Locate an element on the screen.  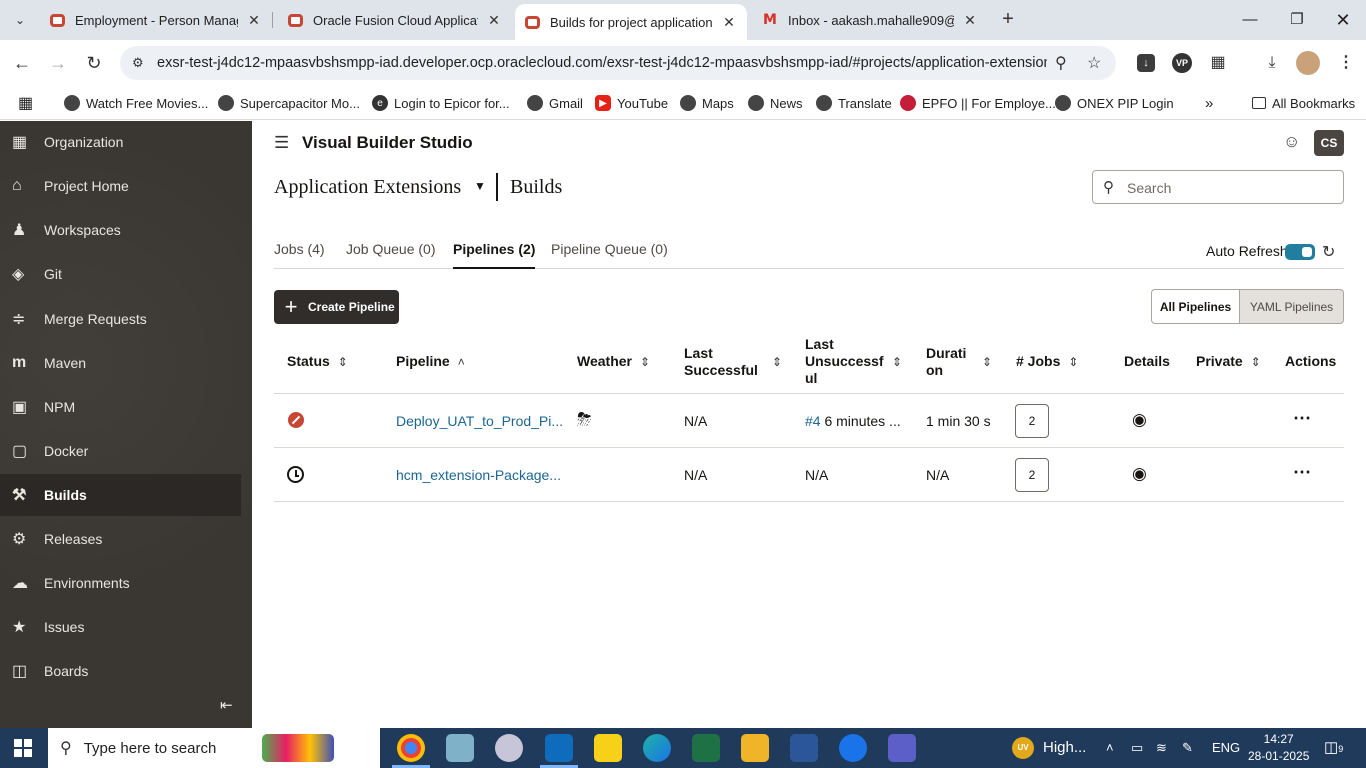
feedback-smiley-icon: ☺ is located at coordinates (1291, 142).